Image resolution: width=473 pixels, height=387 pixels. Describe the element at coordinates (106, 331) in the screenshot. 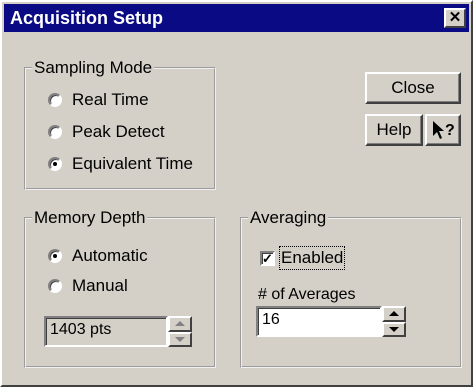

I see `memory-depth-field: 1403 pts` at that location.